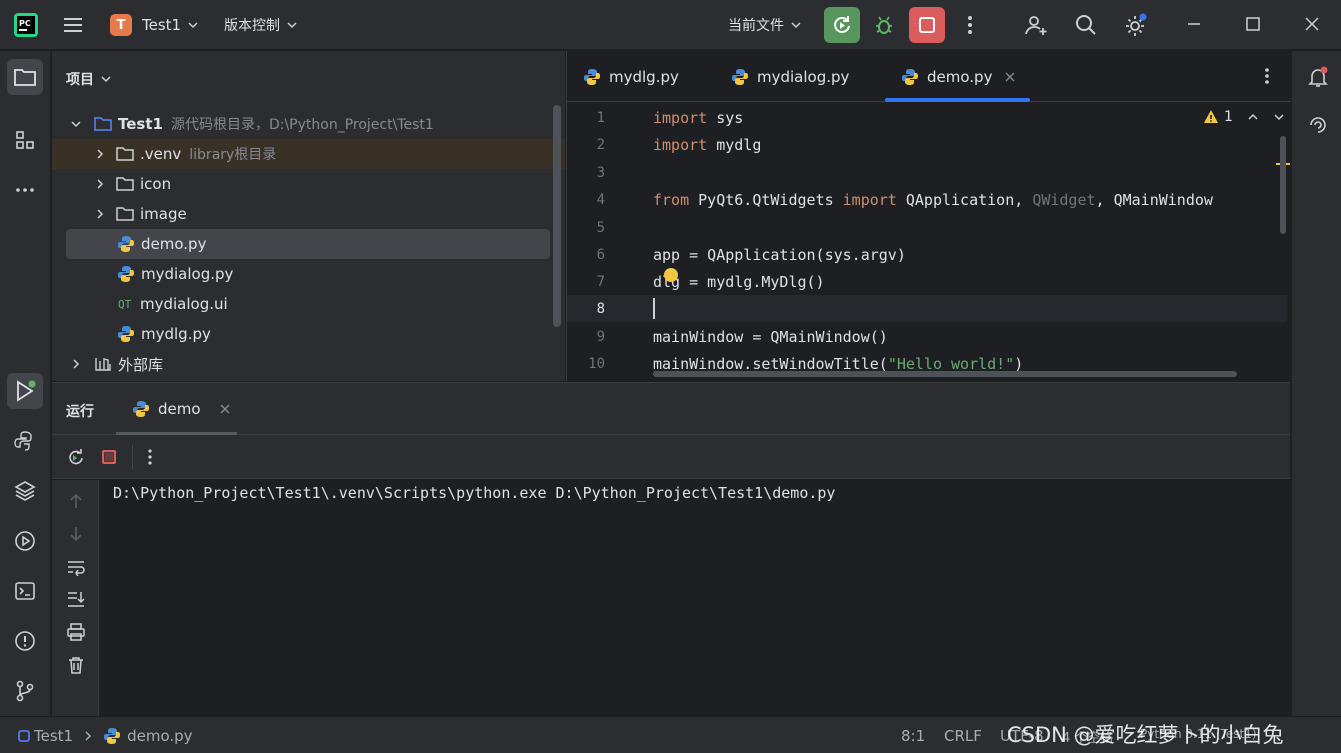 The image size is (1341, 753). I want to click on notifications-bell-icon, so click(1318, 77).